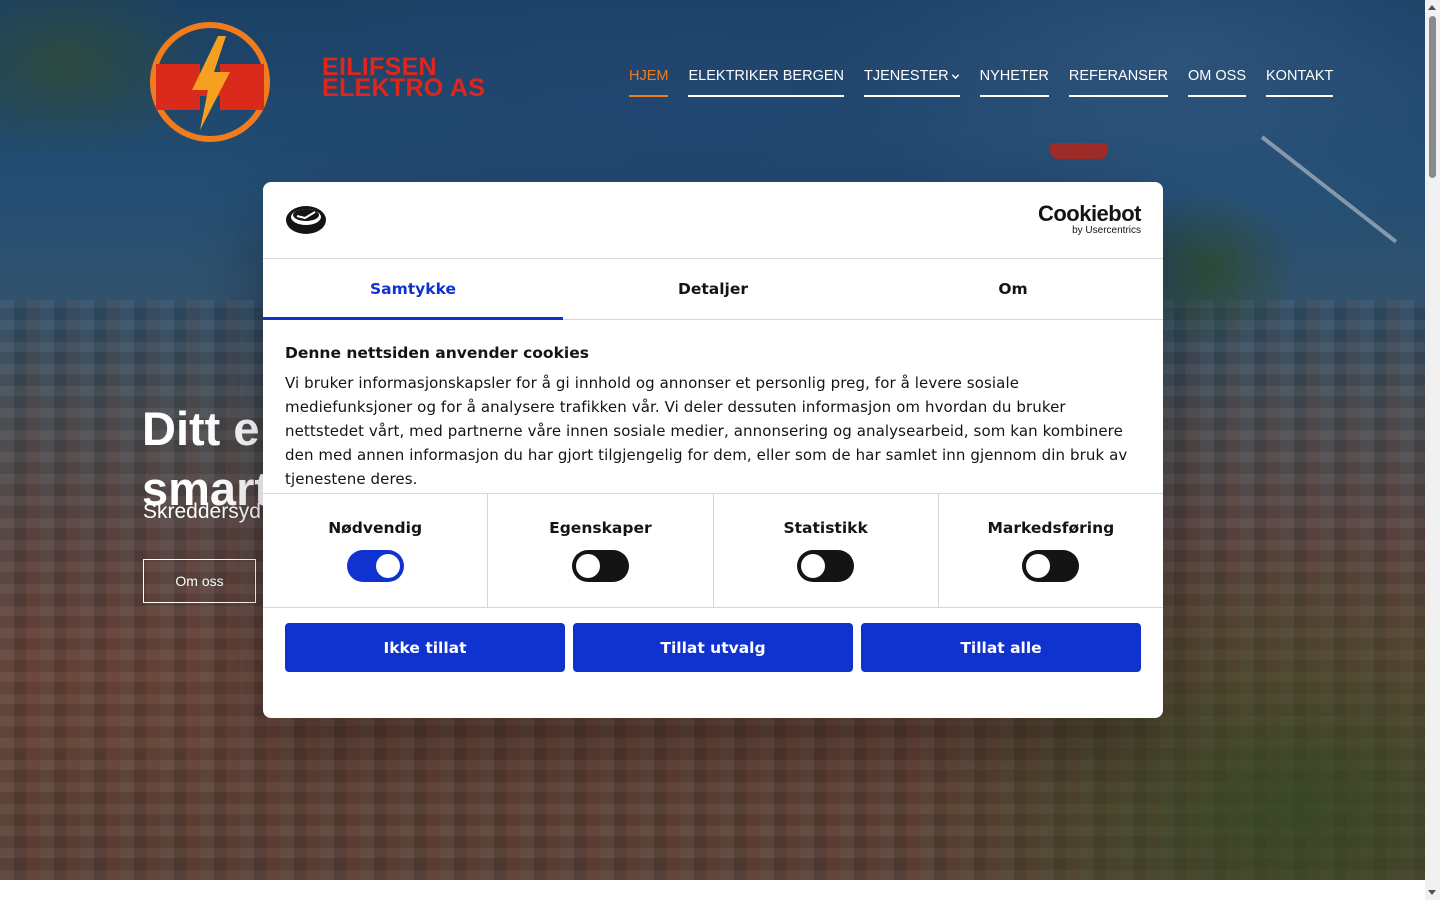  I want to click on om-oss-button: Om oss, so click(199, 581).